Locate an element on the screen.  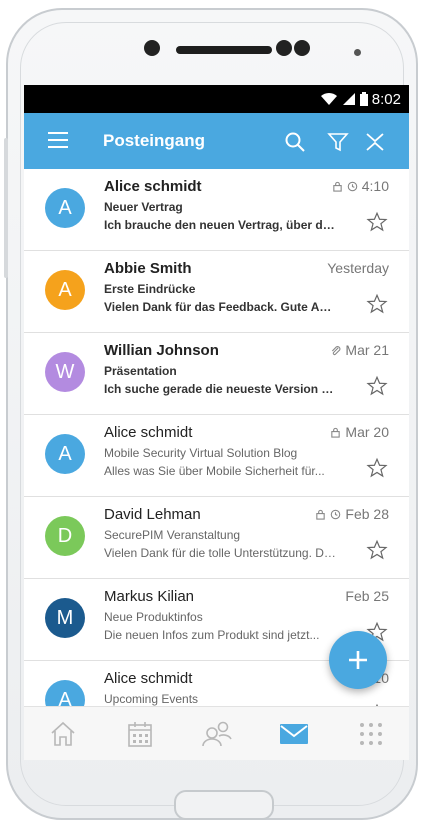
earpiece-speaker is located at coordinates (224, 50).